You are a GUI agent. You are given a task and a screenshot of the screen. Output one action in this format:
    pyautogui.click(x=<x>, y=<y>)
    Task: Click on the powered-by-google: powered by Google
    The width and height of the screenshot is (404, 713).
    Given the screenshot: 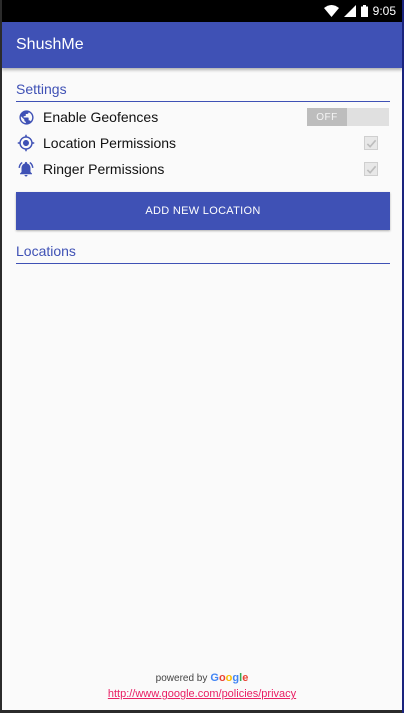 What is the action you would take?
    pyautogui.click(x=202, y=678)
    